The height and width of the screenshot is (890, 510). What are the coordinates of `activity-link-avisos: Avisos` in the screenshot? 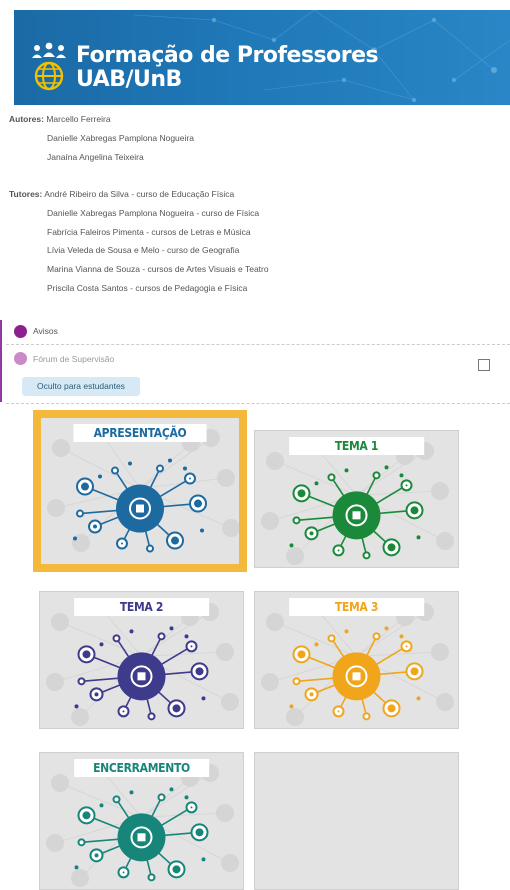 It's located at (45, 331).